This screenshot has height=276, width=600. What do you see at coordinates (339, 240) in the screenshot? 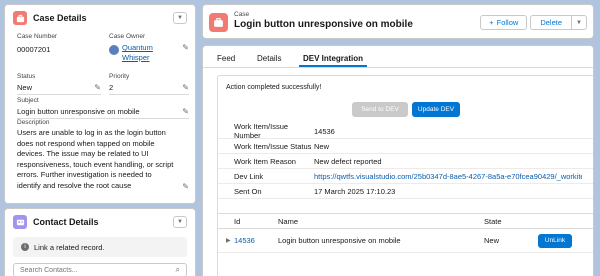
I see `work-item-name: Login button unresponsive on mobile` at bounding box center [339, 240].